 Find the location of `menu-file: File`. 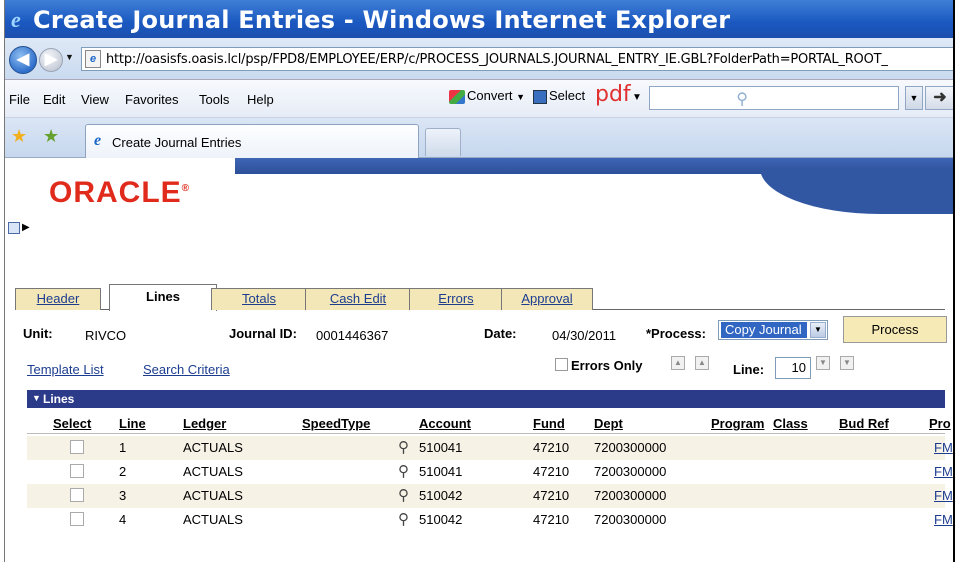

menu-file: File is located at coordinates (19, 99).